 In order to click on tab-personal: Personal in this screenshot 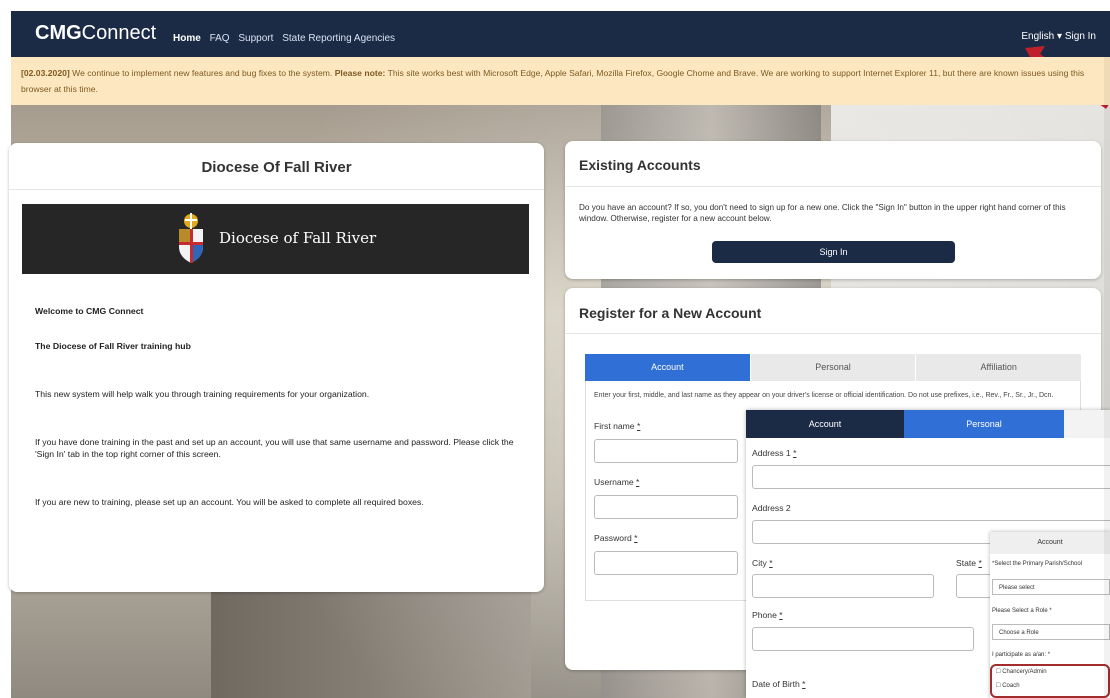, I will do `click(832, 367)`.